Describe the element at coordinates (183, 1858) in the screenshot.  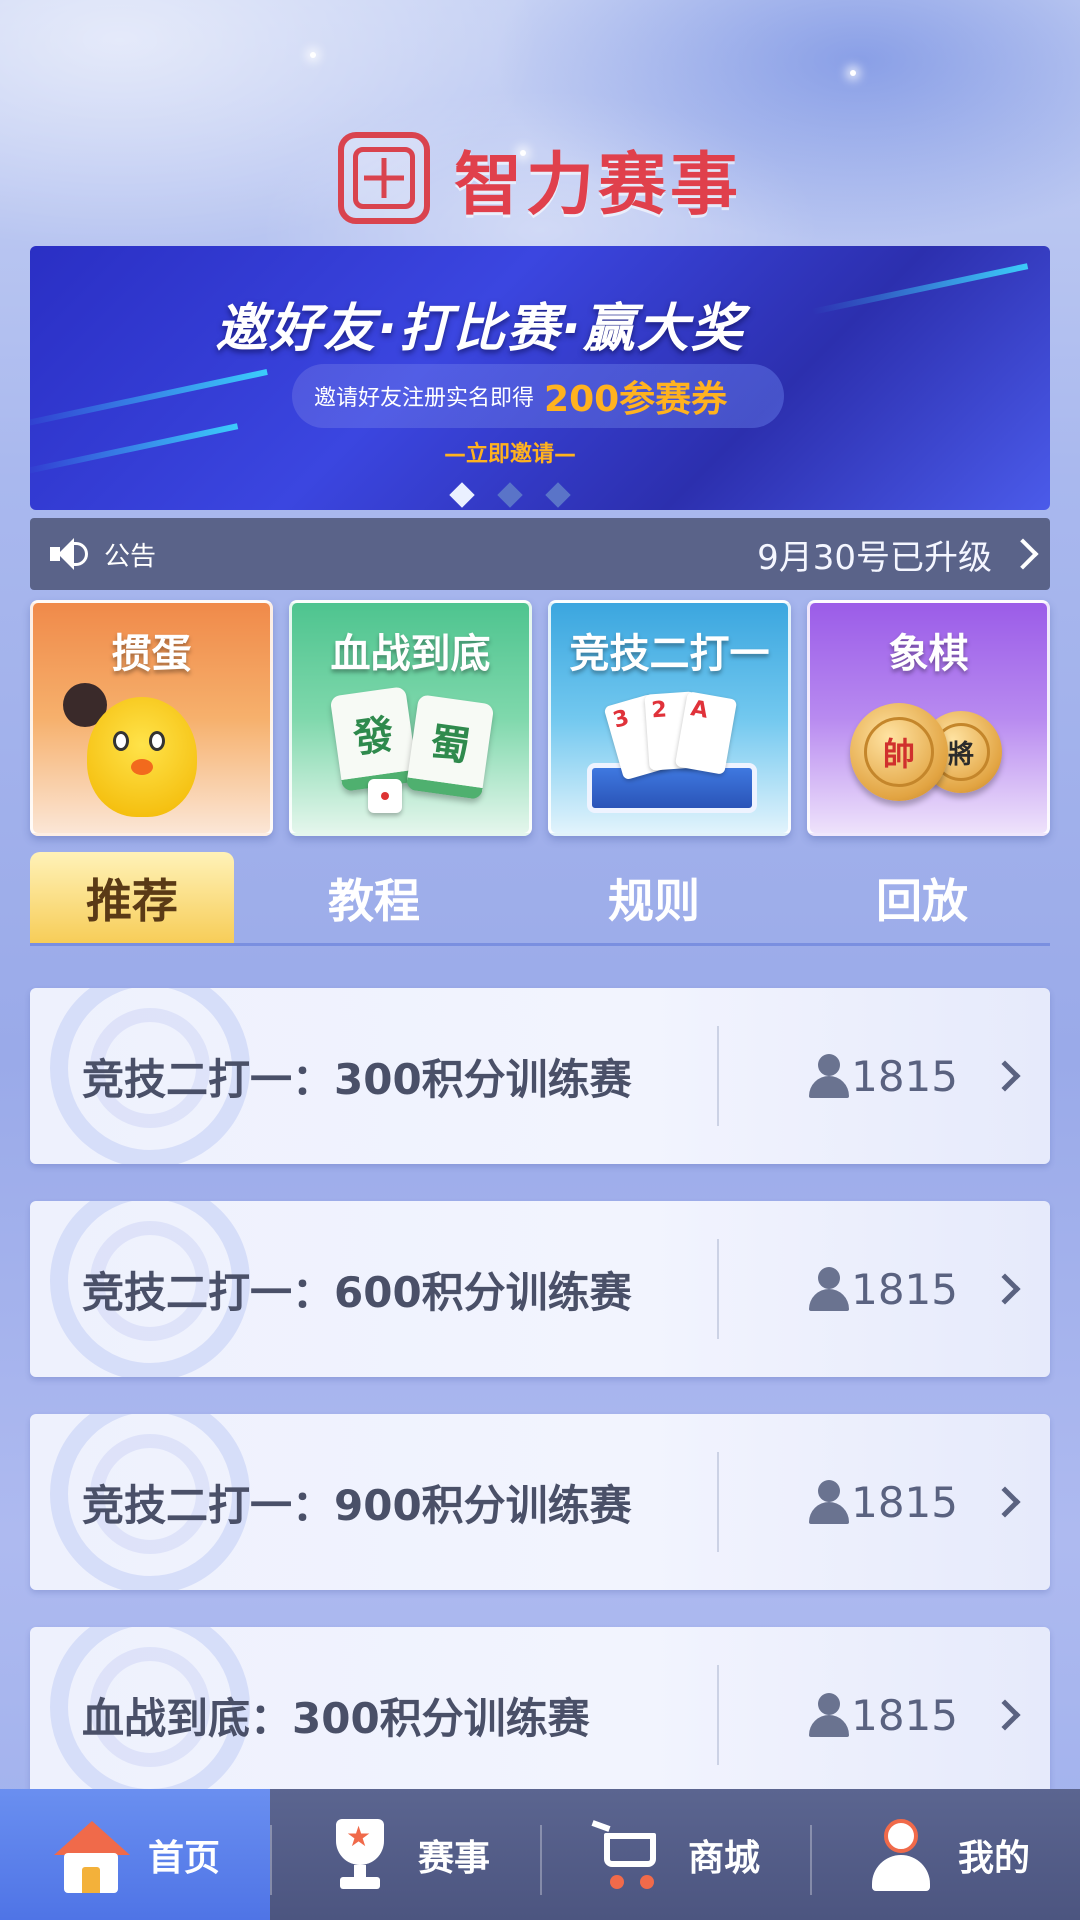
I see `nav-label: 首页` at that location.